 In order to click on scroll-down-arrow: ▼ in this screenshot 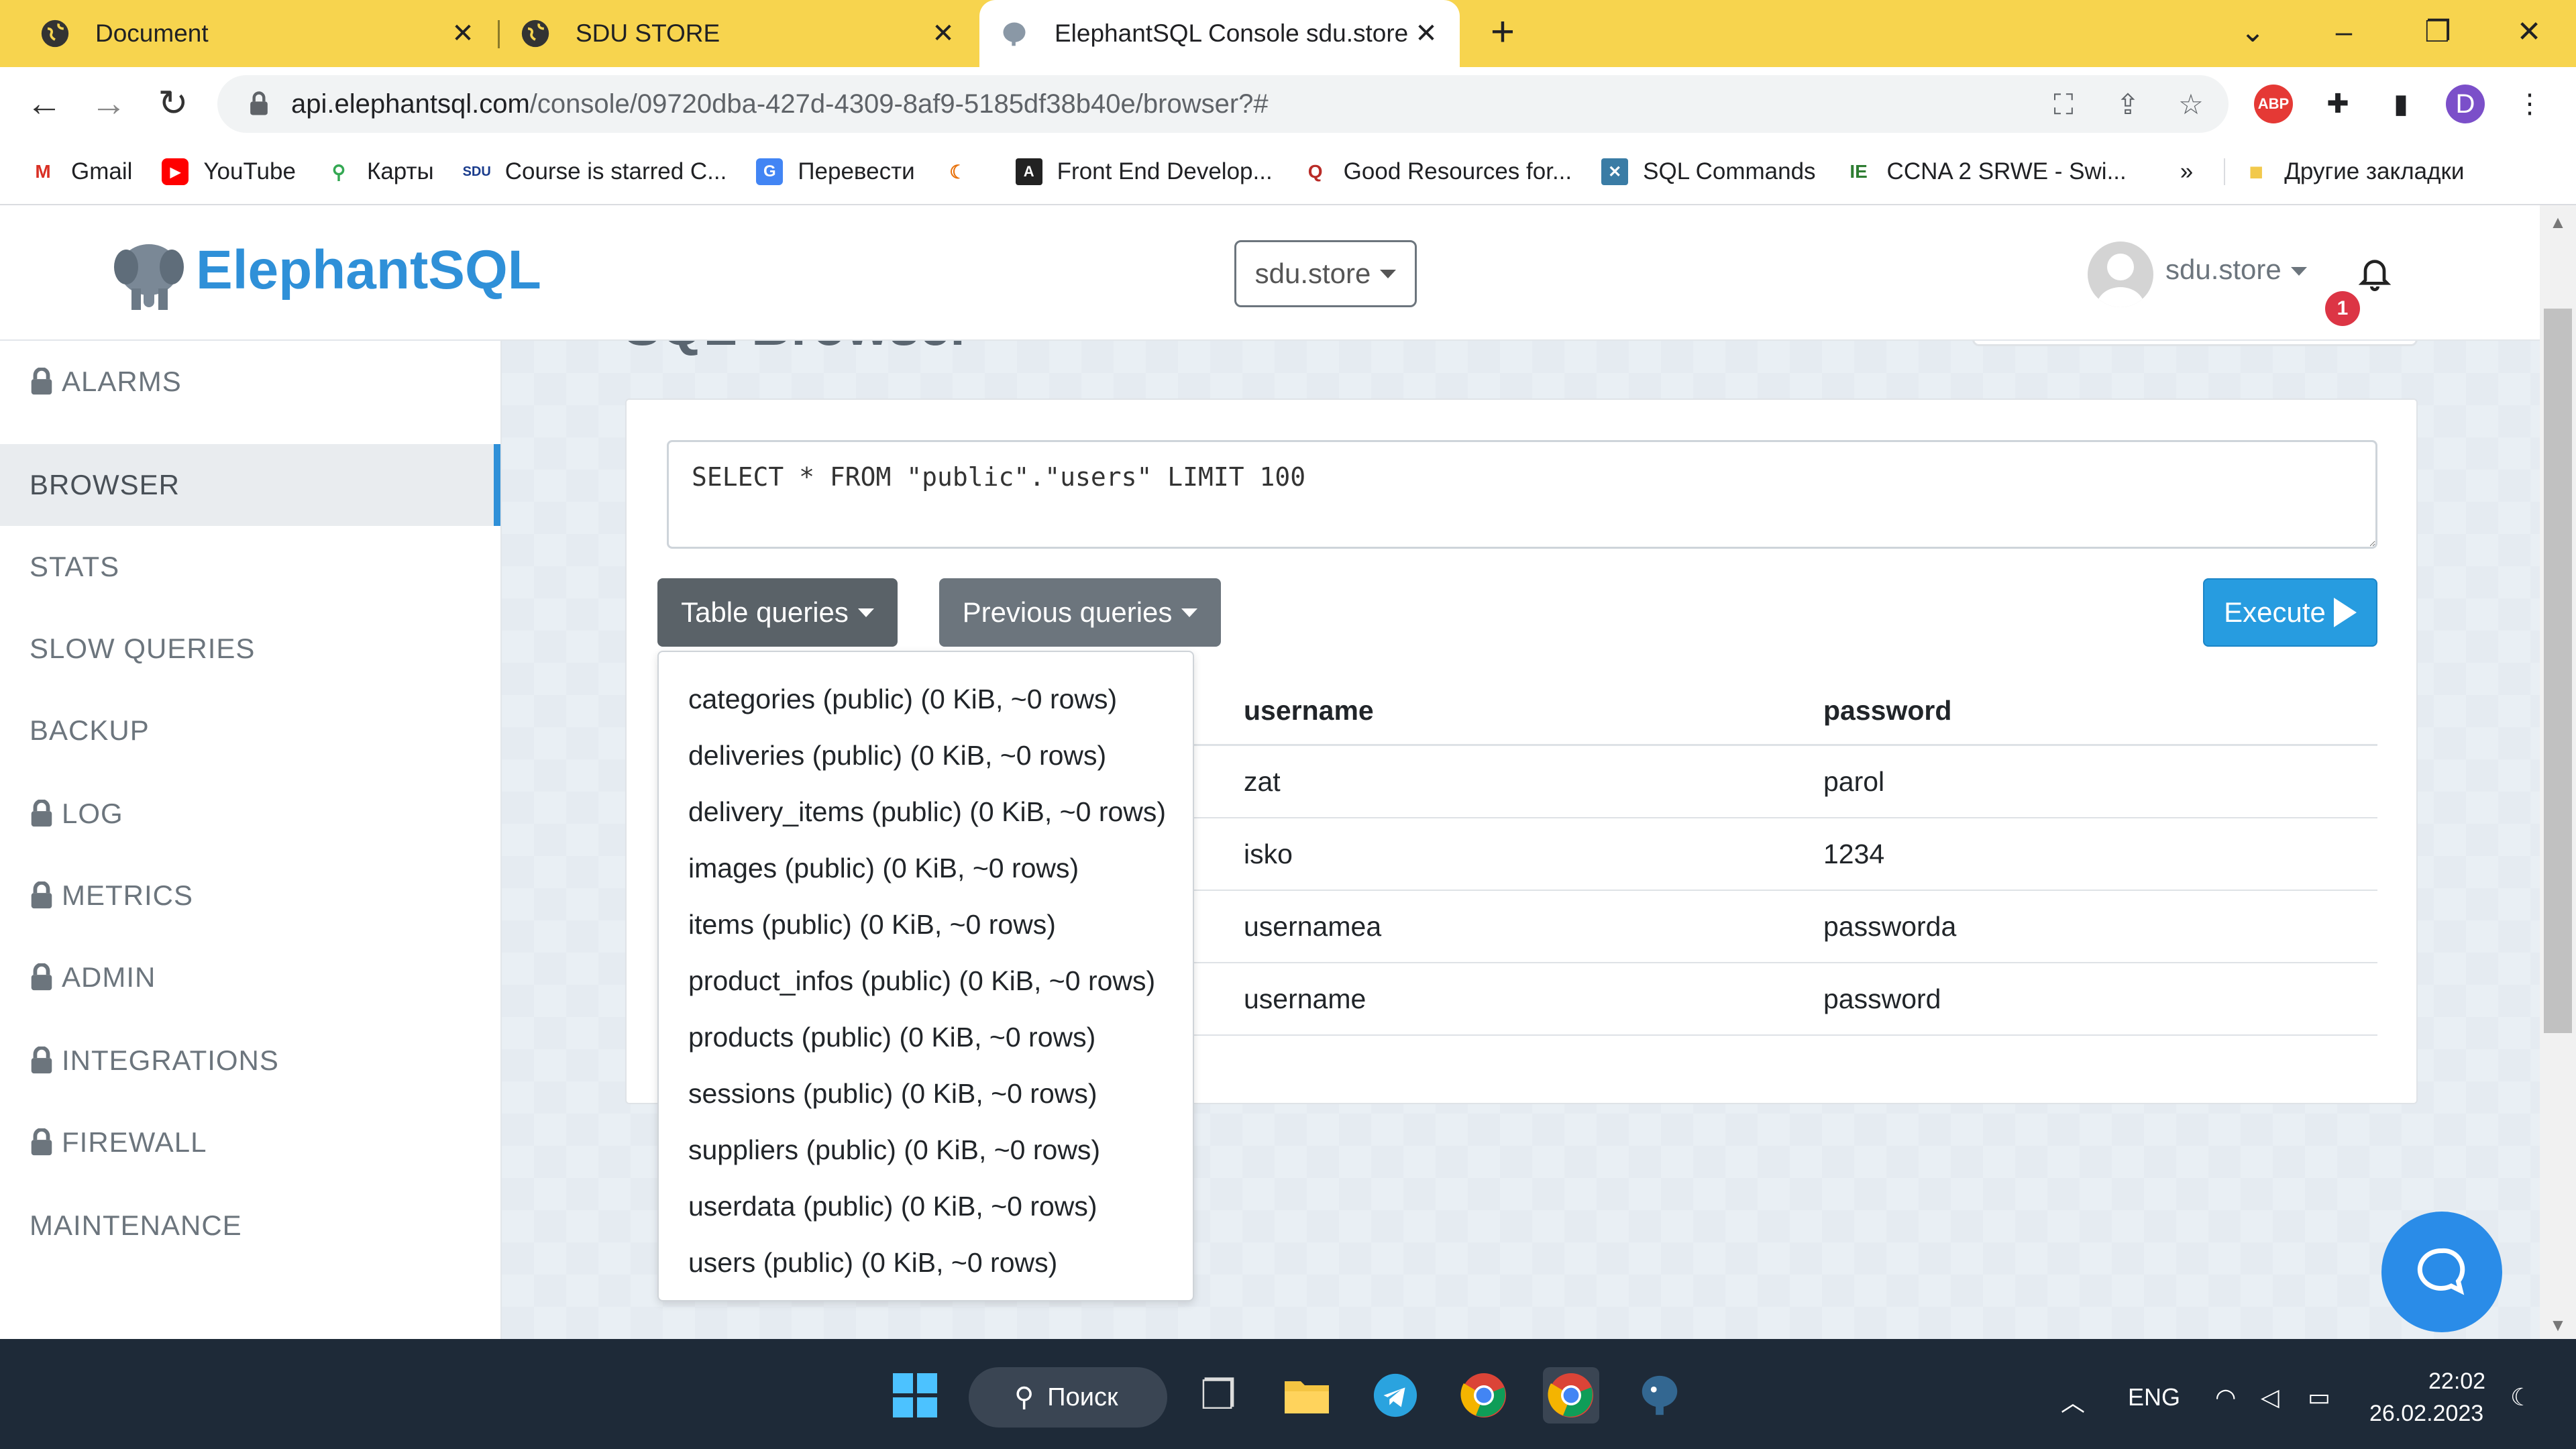, I will do `click(2557, 1325)`.